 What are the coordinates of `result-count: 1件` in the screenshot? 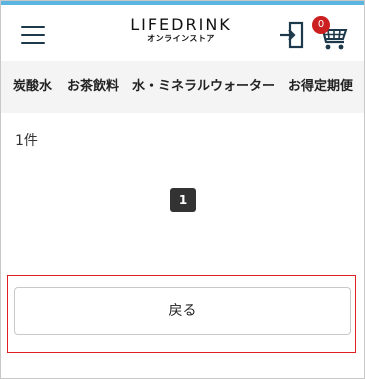 It's located at (26, 141).